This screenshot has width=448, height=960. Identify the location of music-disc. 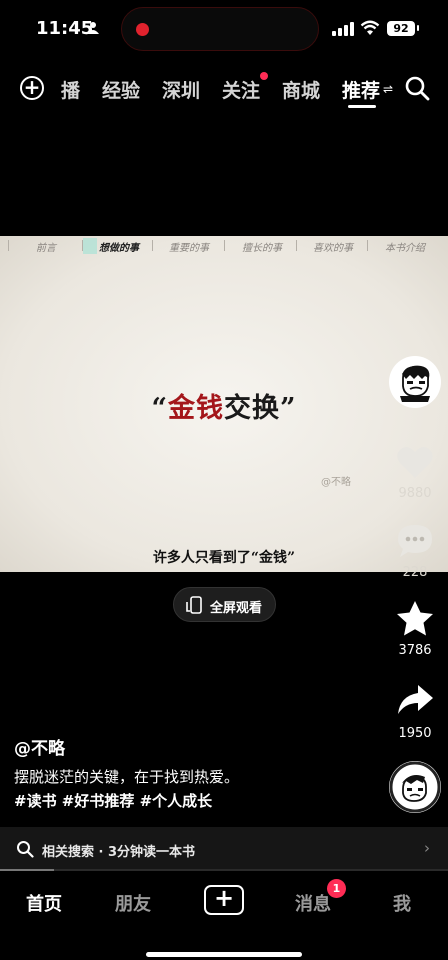
(415, 787).